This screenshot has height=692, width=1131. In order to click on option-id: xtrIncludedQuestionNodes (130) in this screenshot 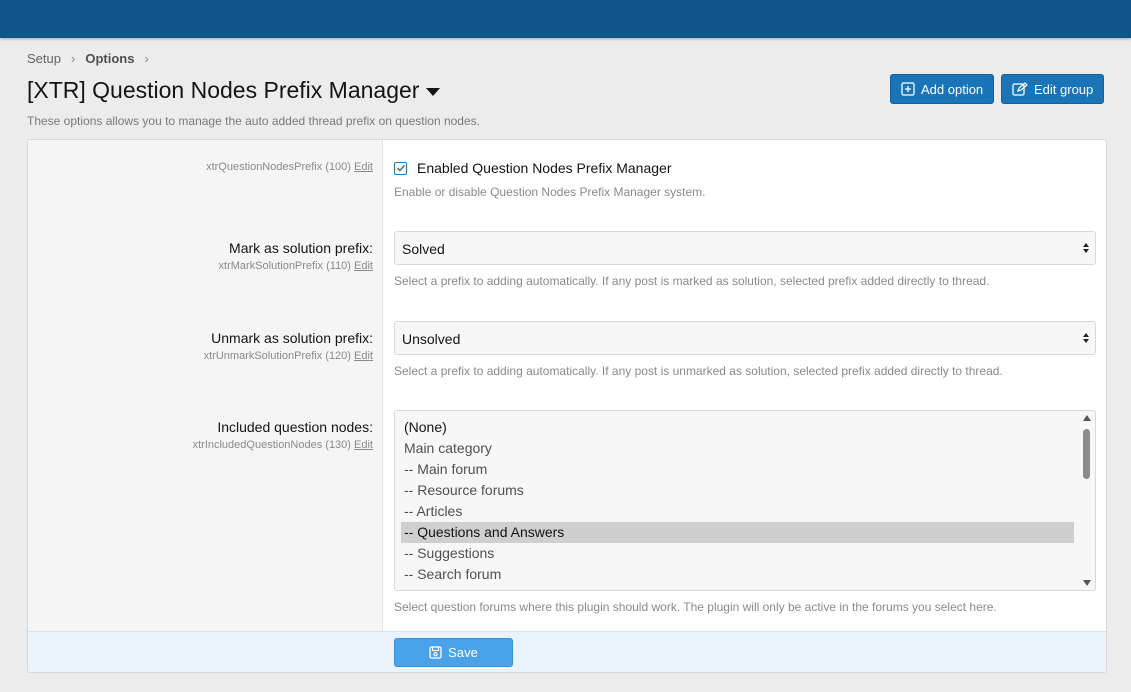, I will do `click(271, 445)`.